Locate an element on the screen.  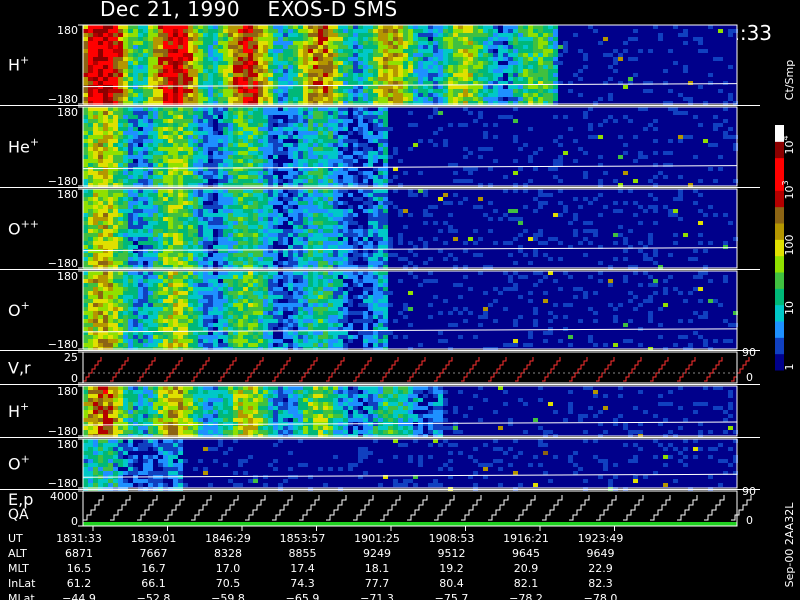
colorbar-unit: Ct/Smp is located at coordinates (789, 80).